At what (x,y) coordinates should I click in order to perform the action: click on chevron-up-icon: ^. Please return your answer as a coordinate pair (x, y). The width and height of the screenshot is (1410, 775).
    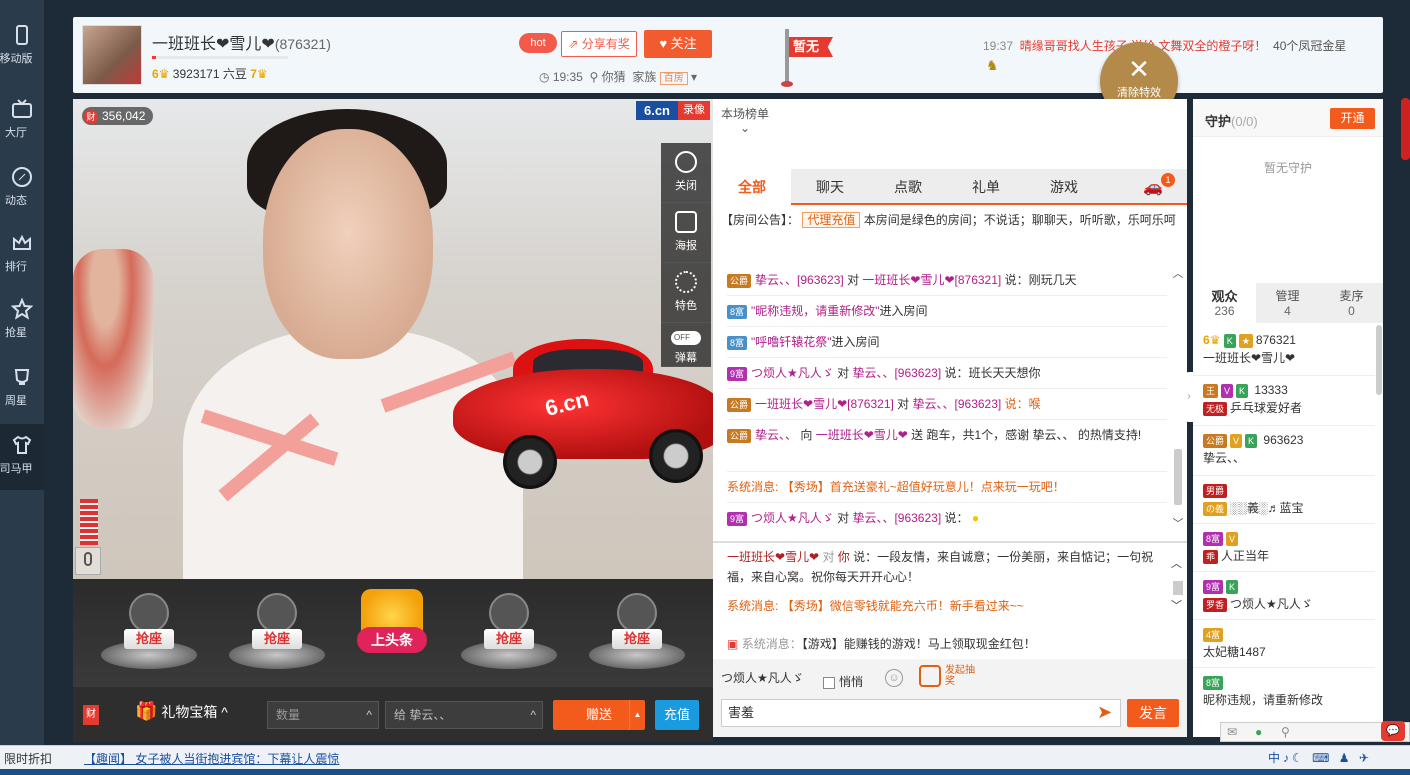
    Looking at the image, I should click on (369, 715).